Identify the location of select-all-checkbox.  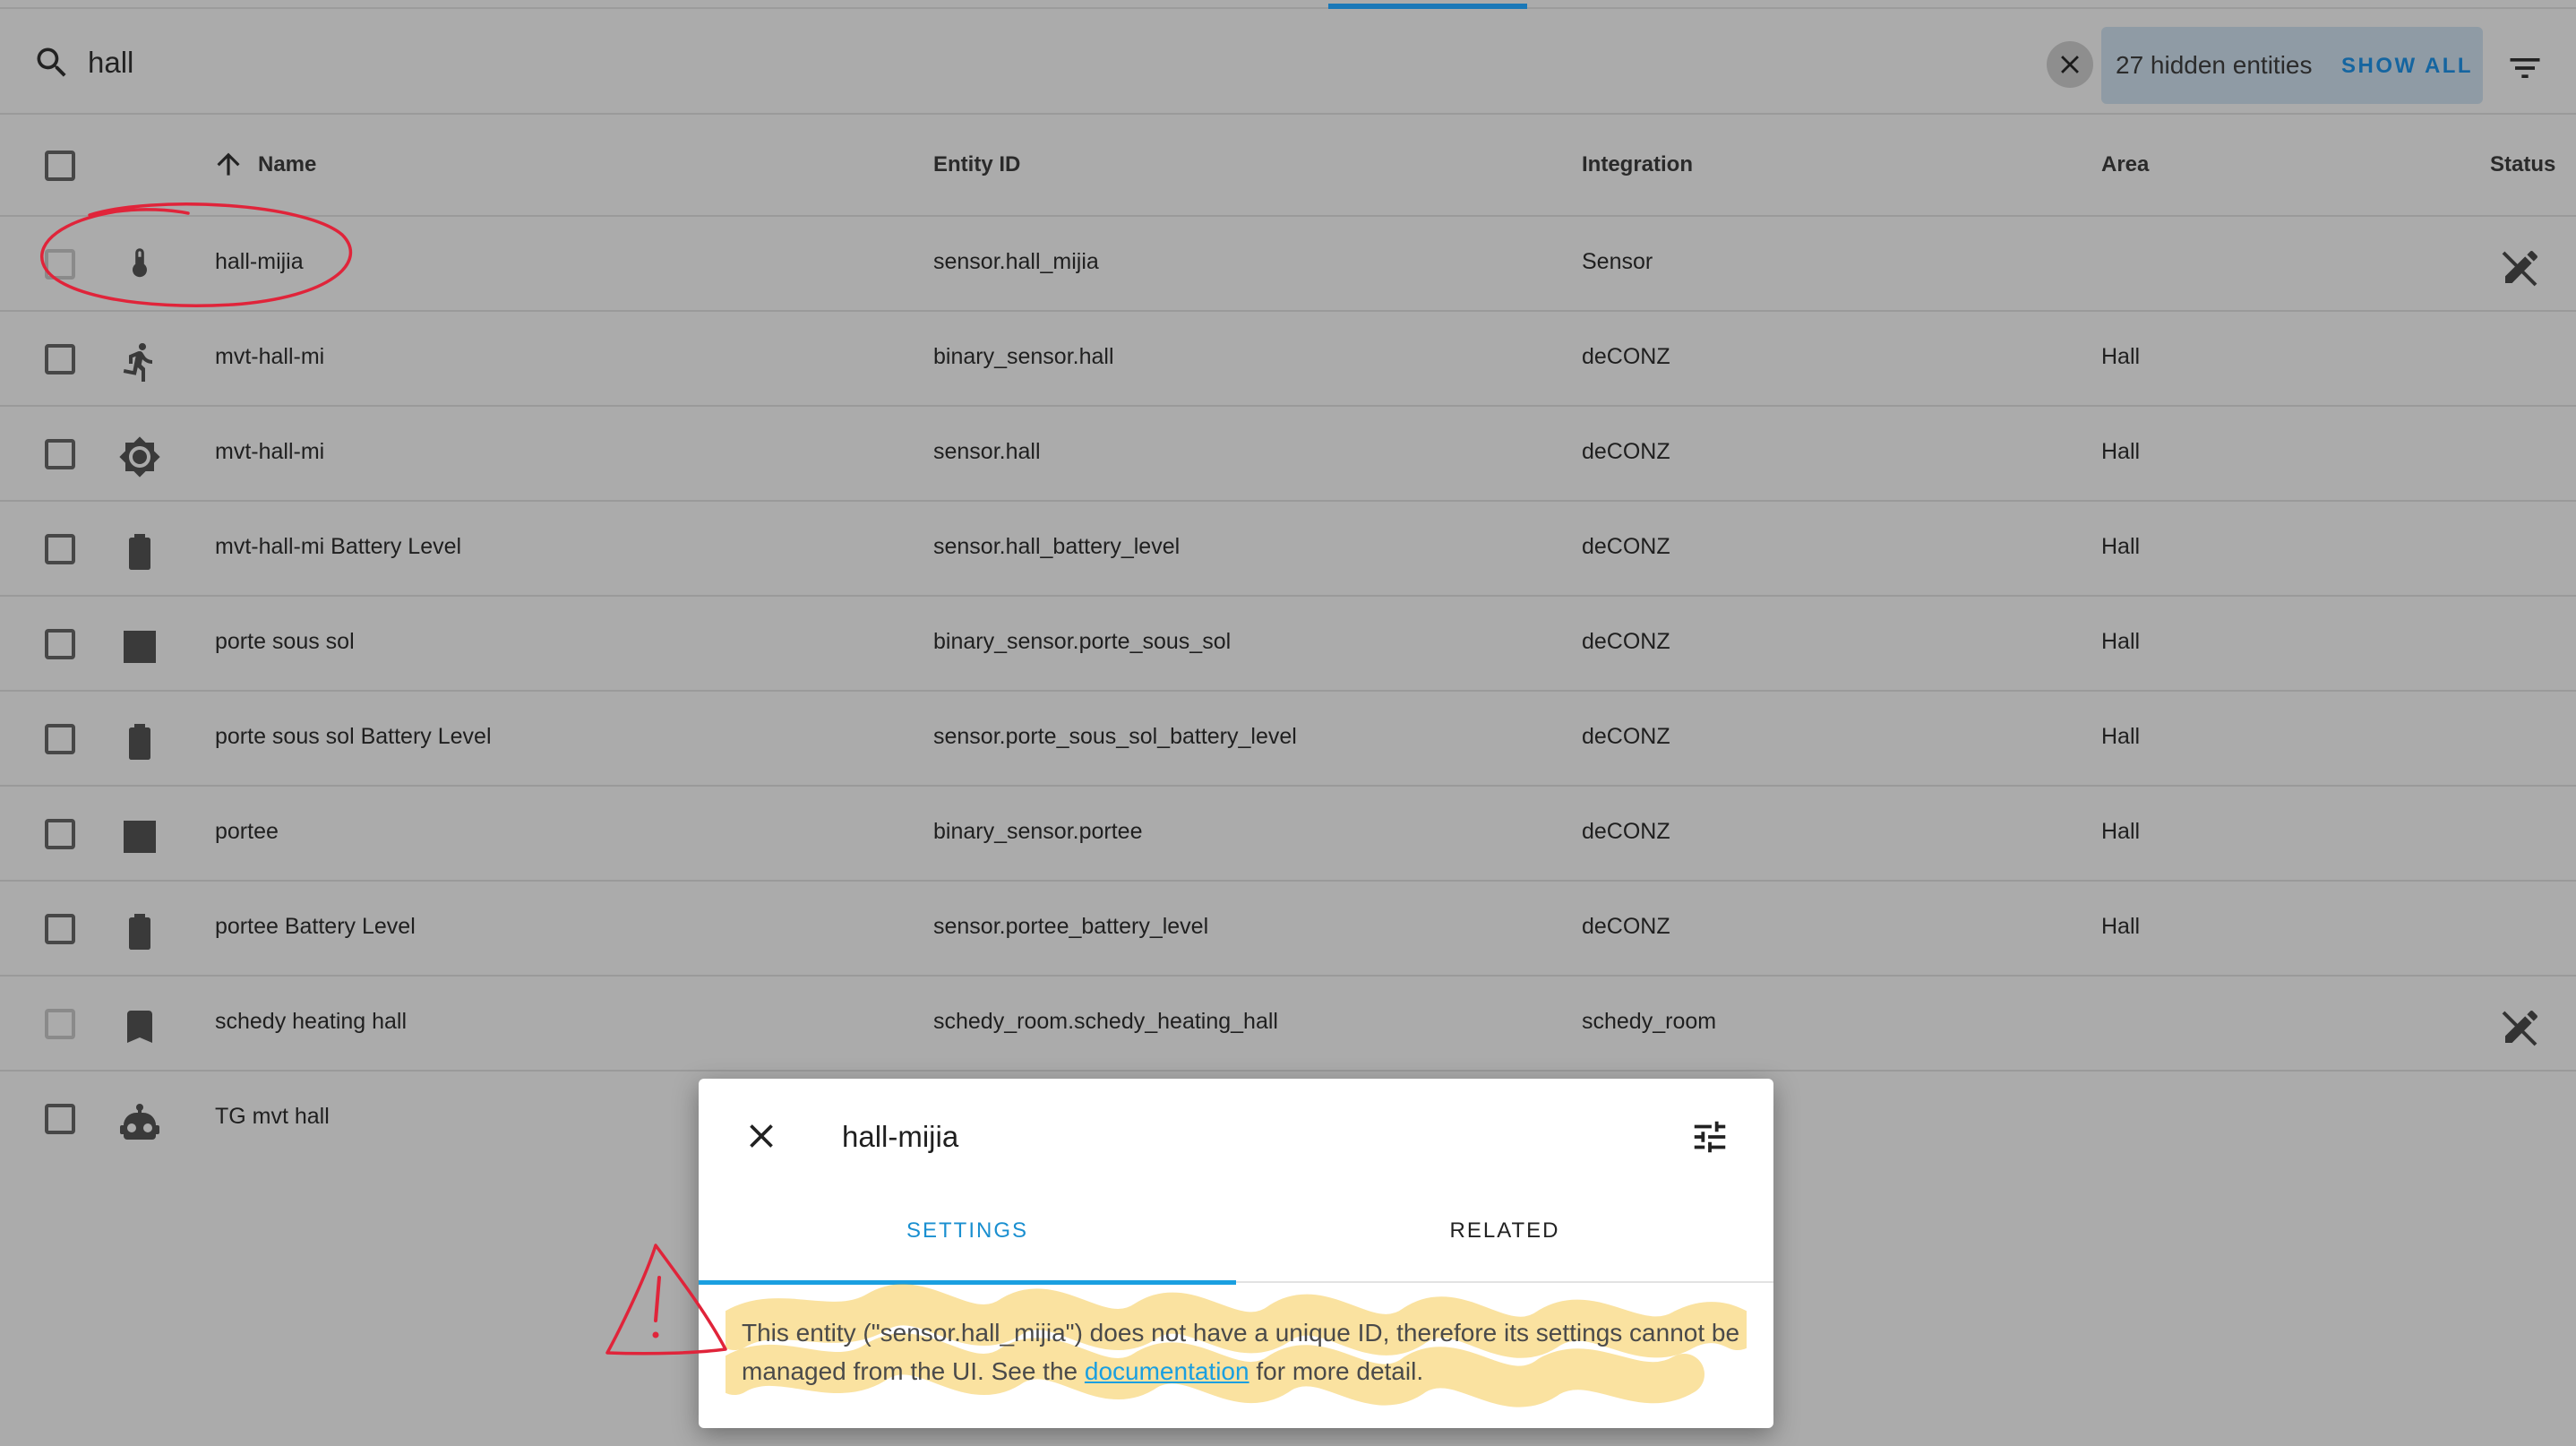
(60, 166).